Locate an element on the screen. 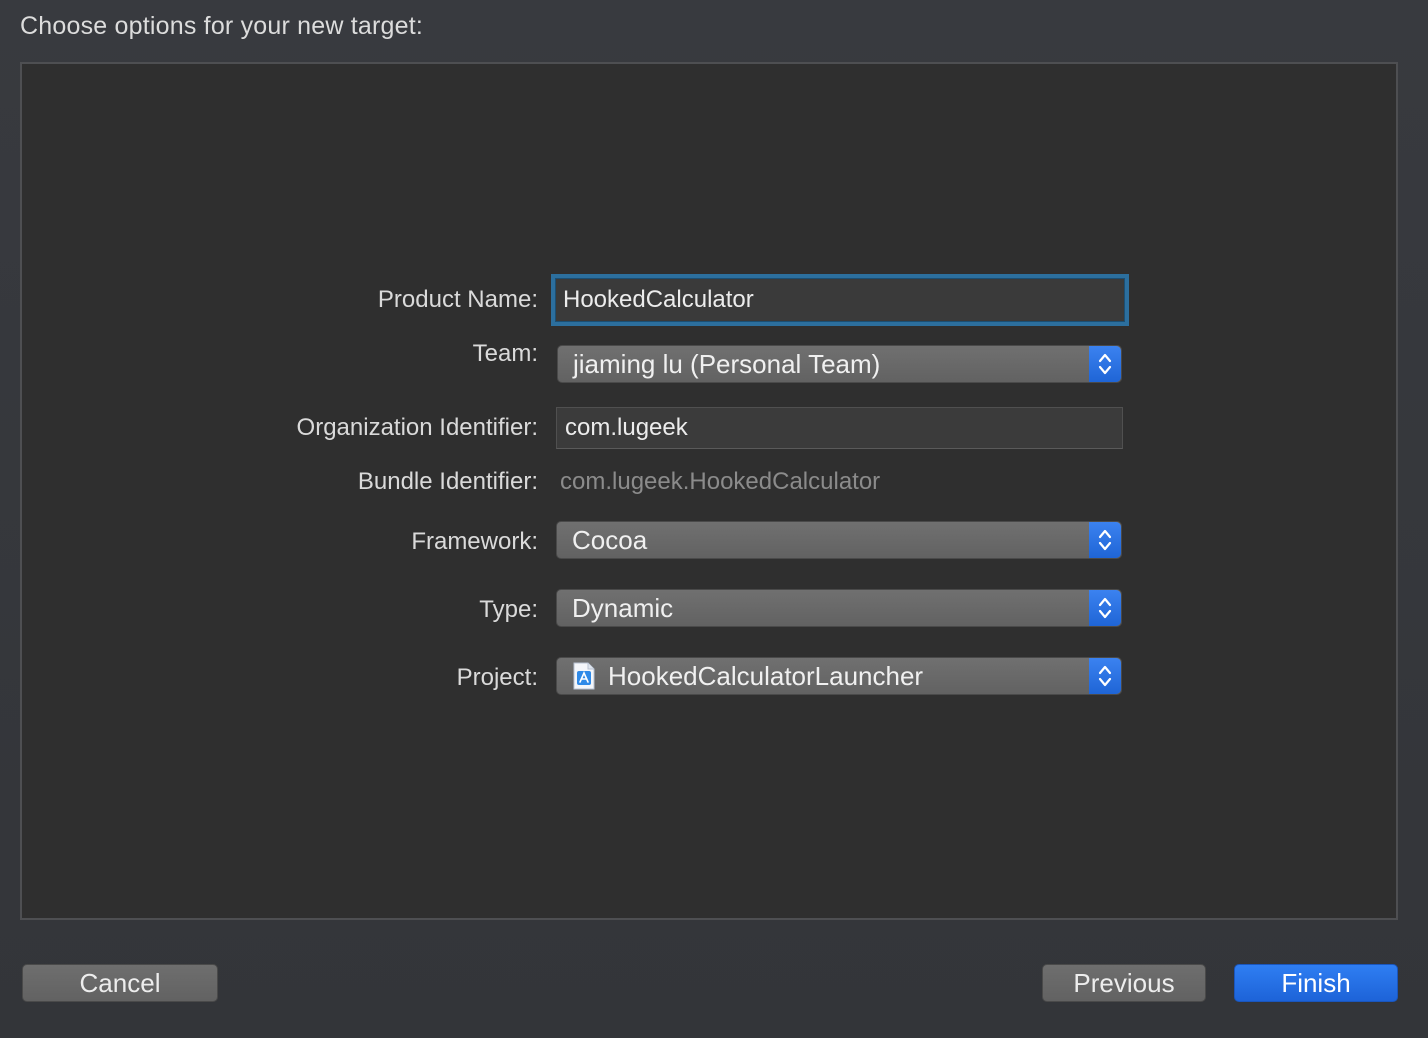  project-popup: HookedCalculatorLauncher is located at coordinates (839, 676).